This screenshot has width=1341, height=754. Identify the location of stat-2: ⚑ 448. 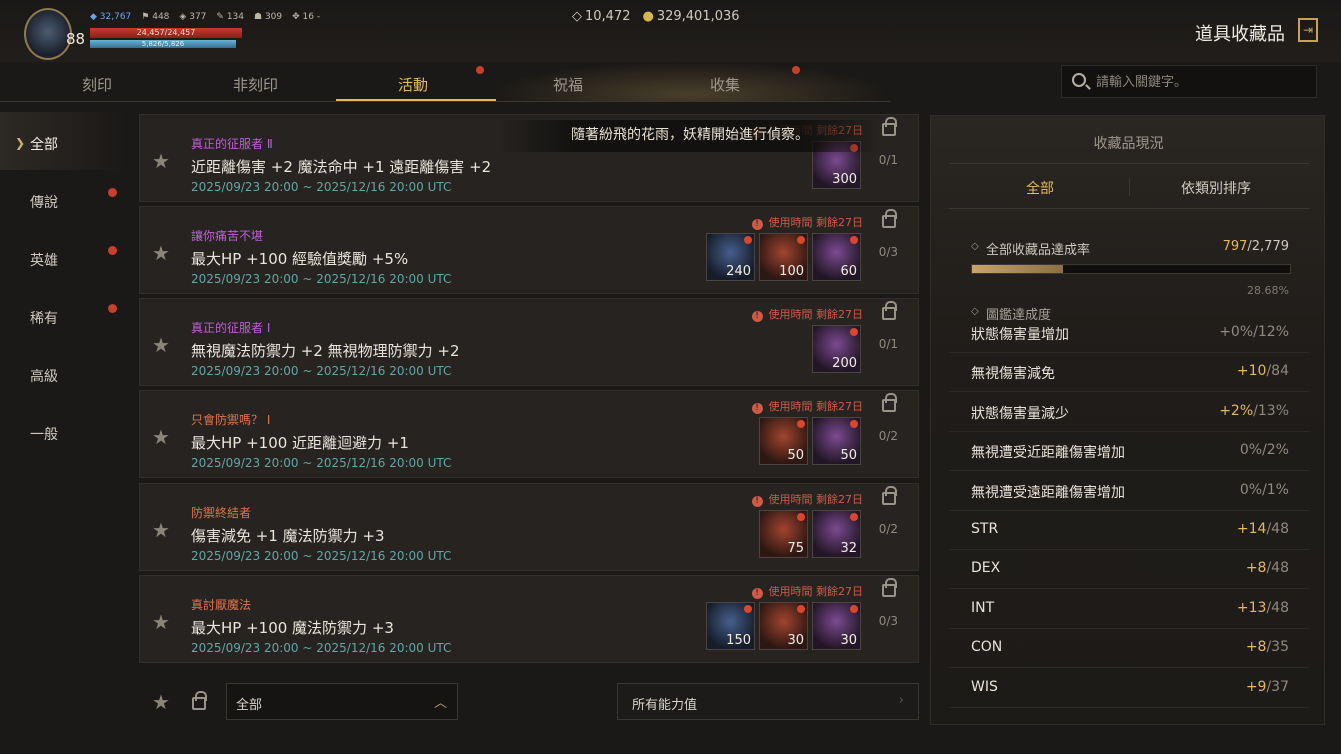
(155, 17).